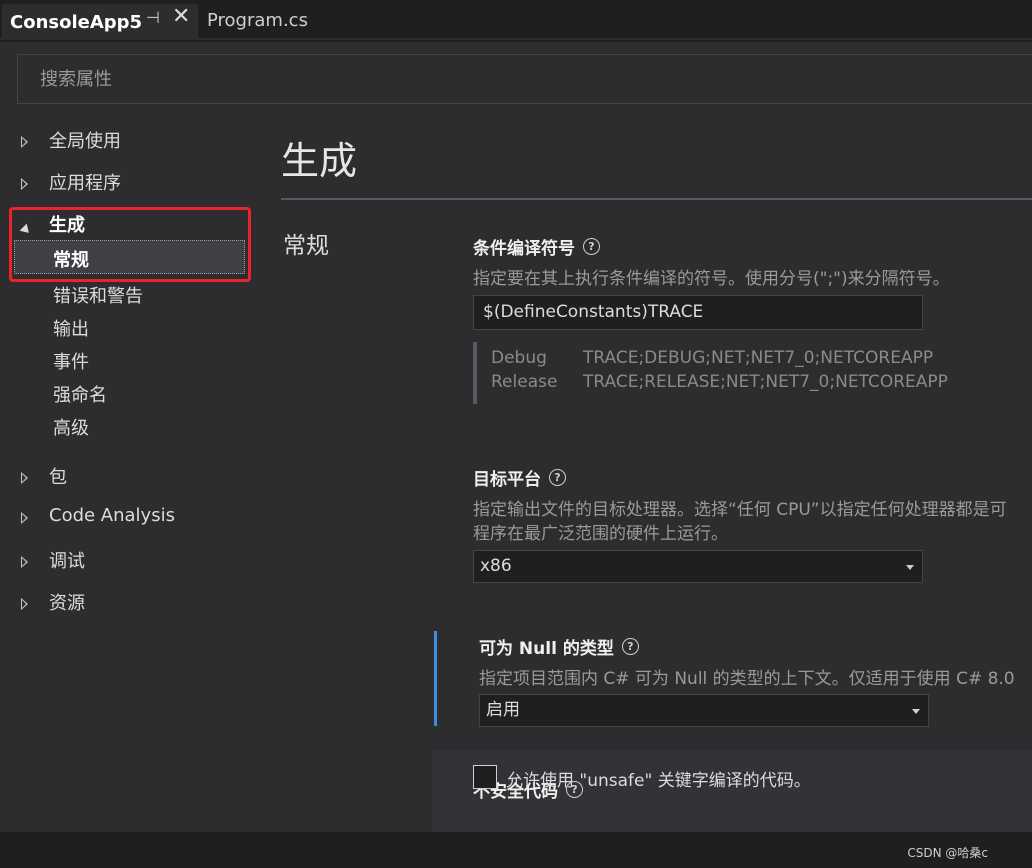 Image resolution: width=1032 pixels, height=868 pixels. I want to click on nullable-description: 指定项目范围内 C# 可为 Null 的类型的上下文。仅适用于使用 C# 8.0, so click(747, 679).